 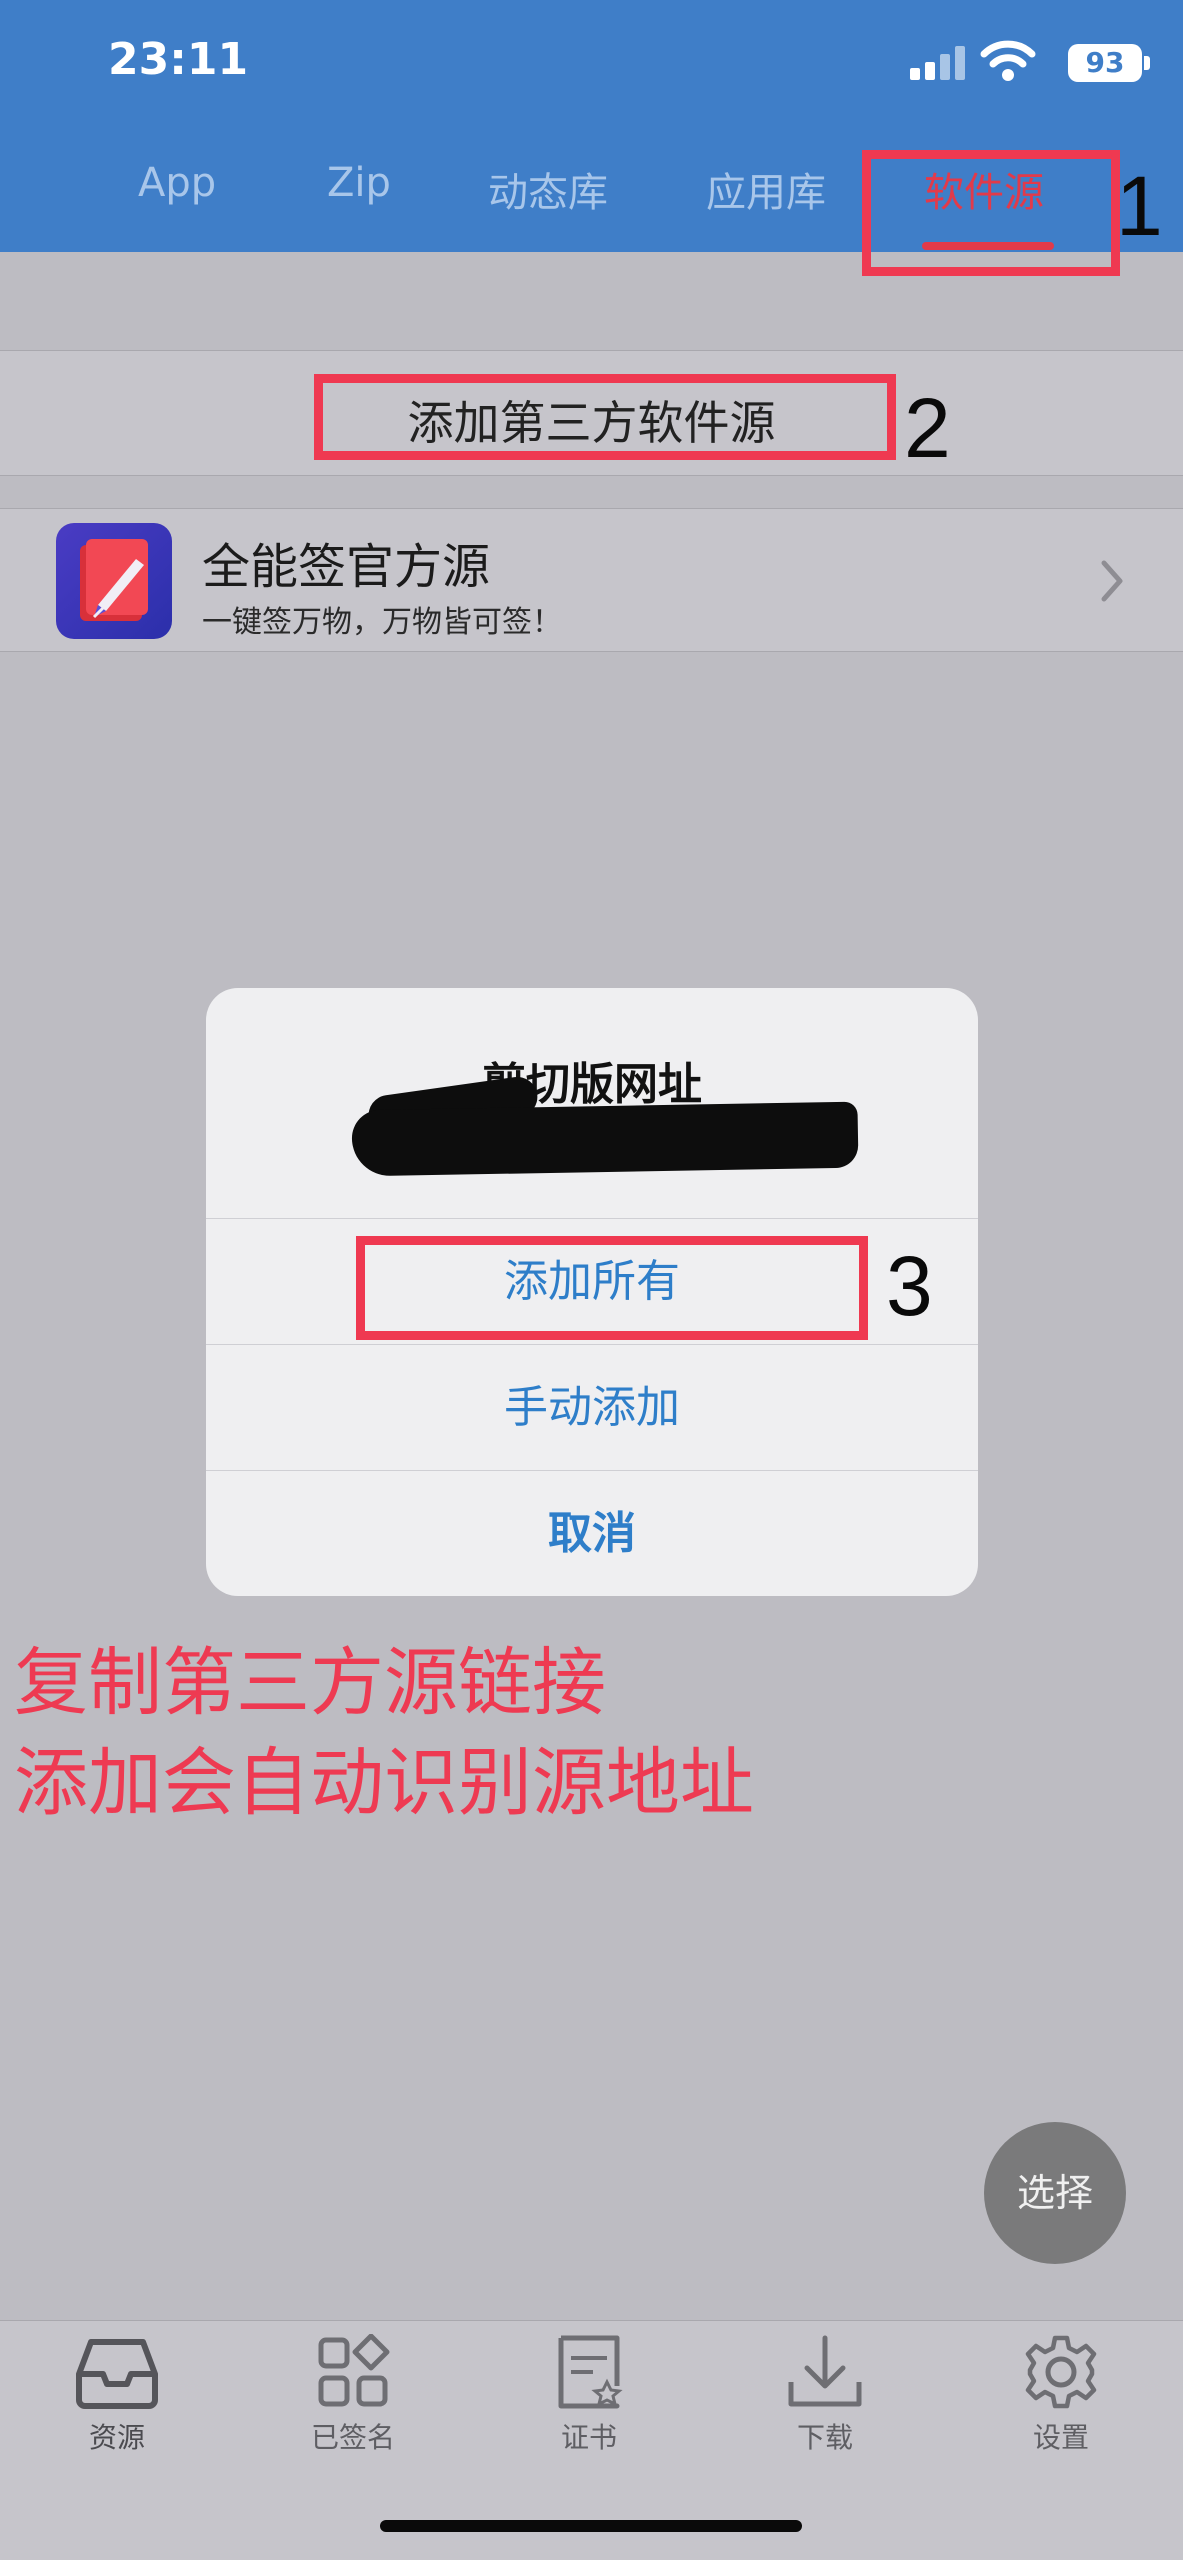 I want to click on source-app-icon, so click(x=114, y=581).